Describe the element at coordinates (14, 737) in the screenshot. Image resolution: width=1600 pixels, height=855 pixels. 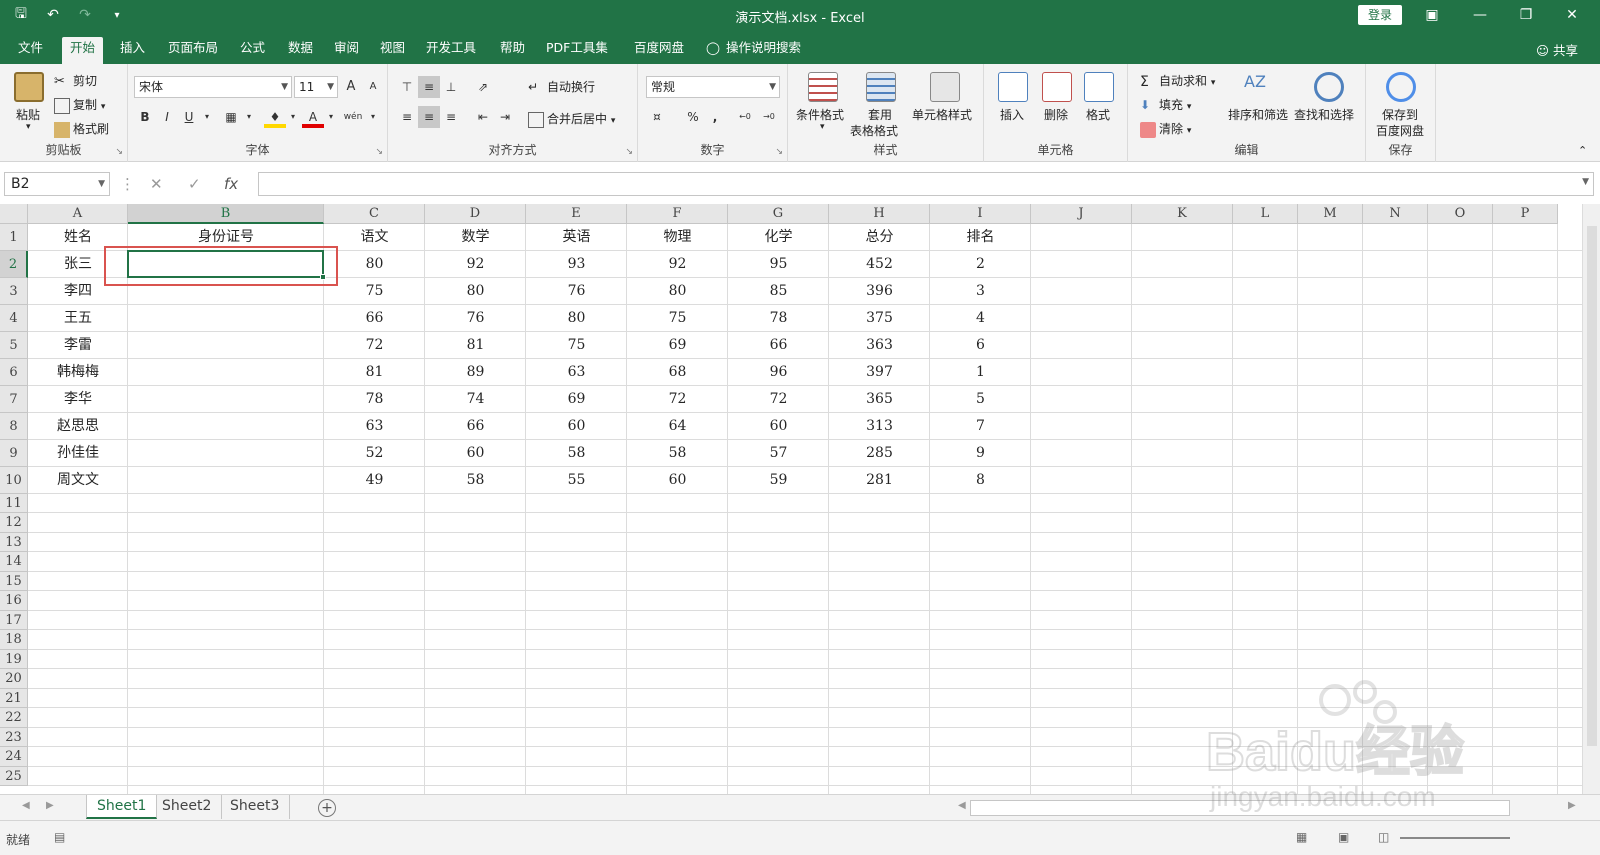
I see `row-header-23: 23` at that location.